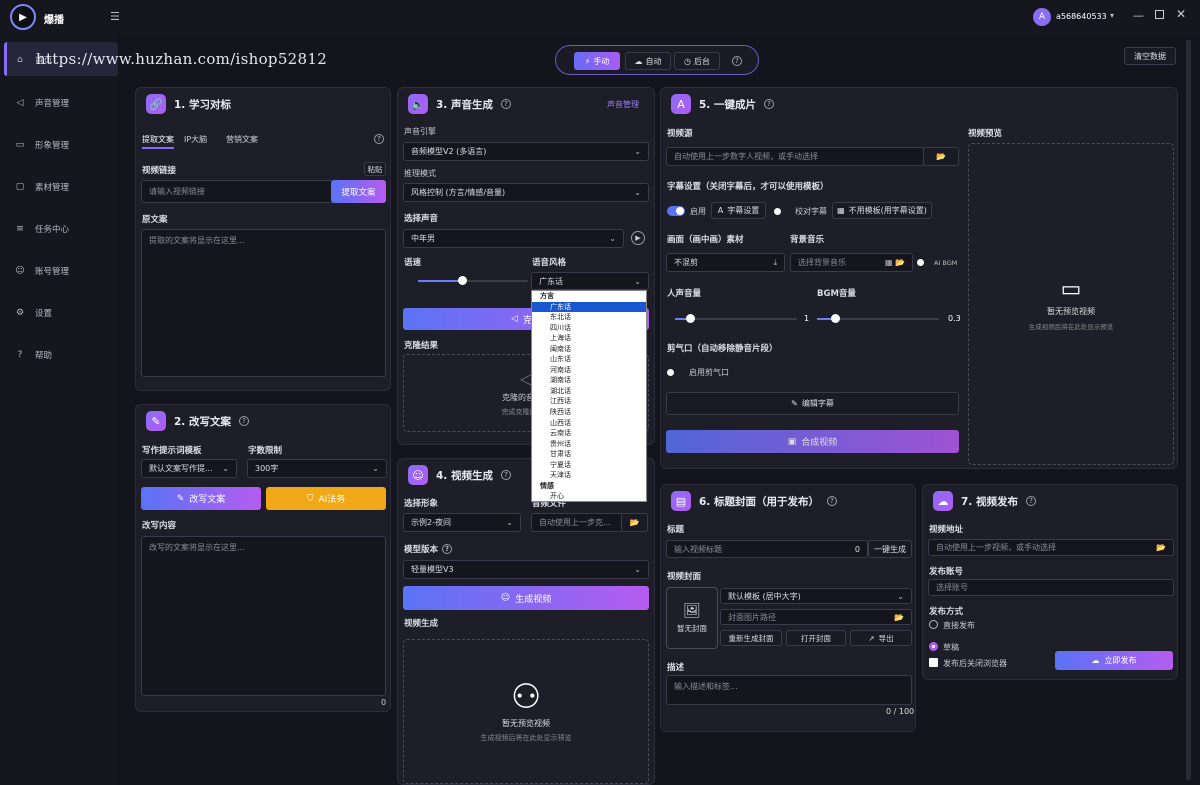 Image resolution: width=1200 pixels, height=785 pixels. Describe the element at coordinates (526, 569) in the screenshot. I see `model-version-select: 轻量模型V3 ⌄` at that location.